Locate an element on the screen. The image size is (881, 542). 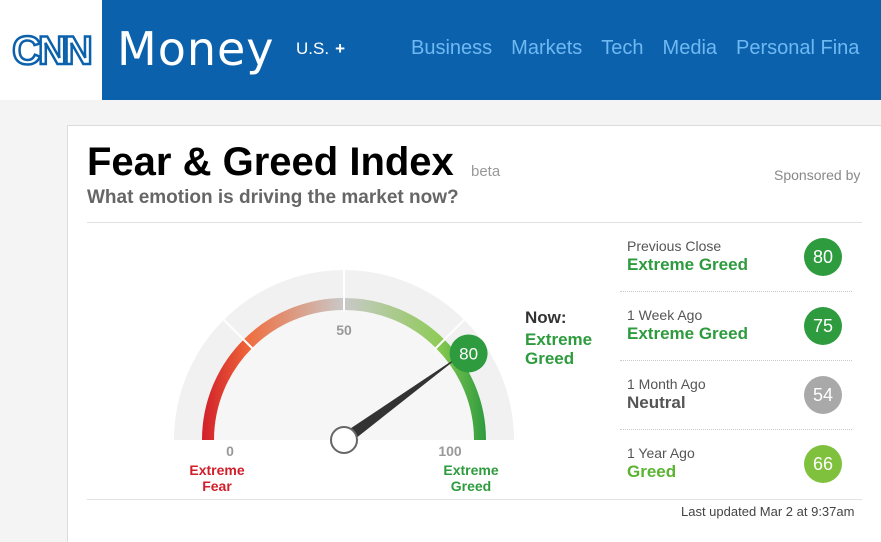
last-updated: Last updated Mar 2 at 9:37am is located at coordinates (768, 511).